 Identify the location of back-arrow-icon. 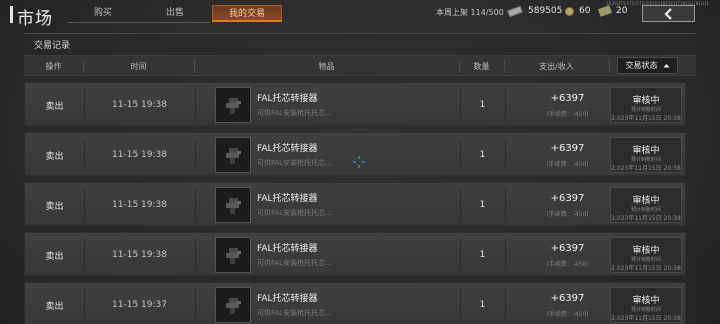
(667, 13).